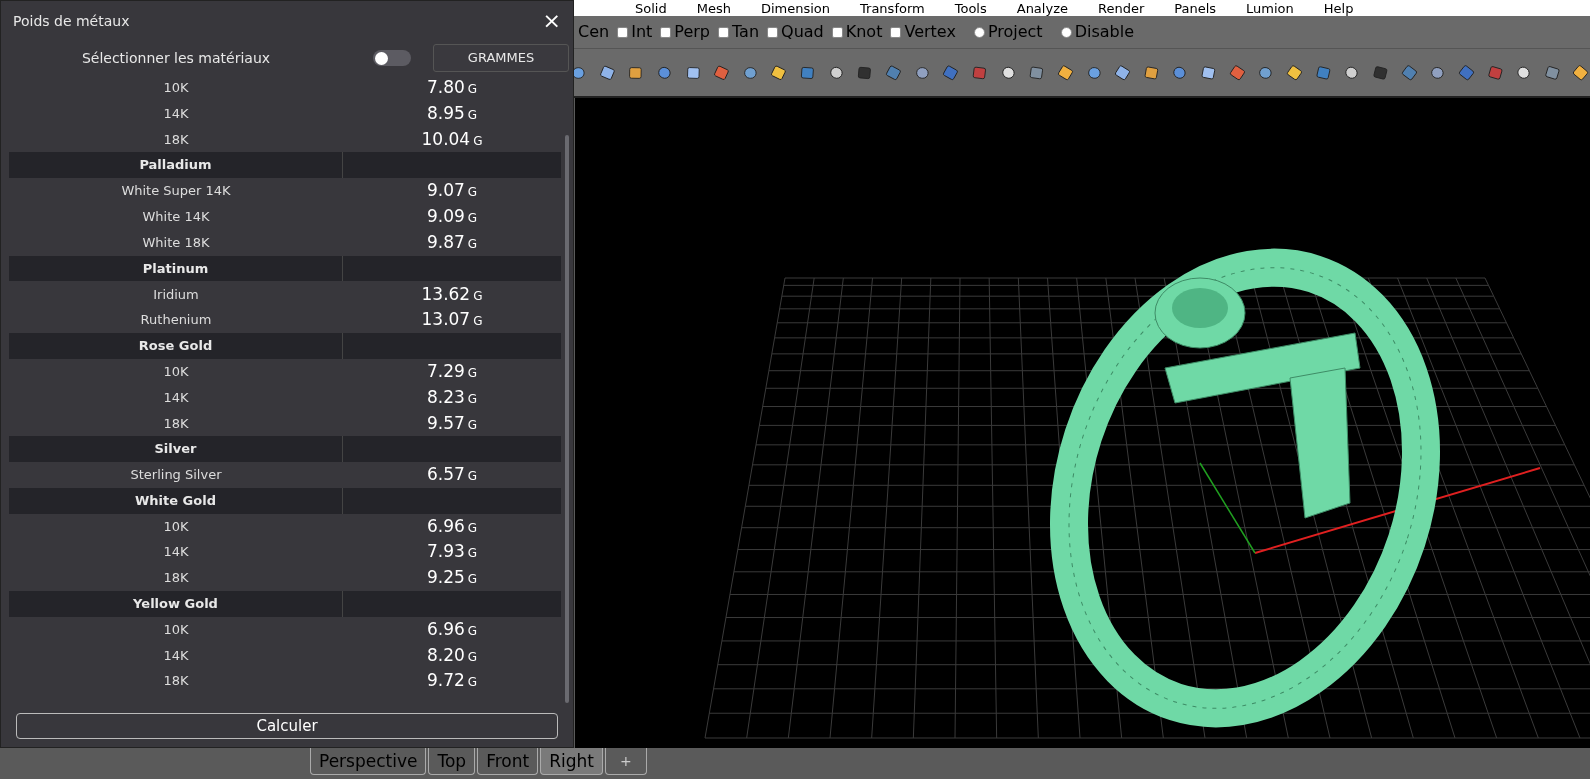 The height and width of the screenshot is (779, 1590). Describe the element at coordinates (176, 268) in the screenshot. I see `group-header: Platinum` at that location.